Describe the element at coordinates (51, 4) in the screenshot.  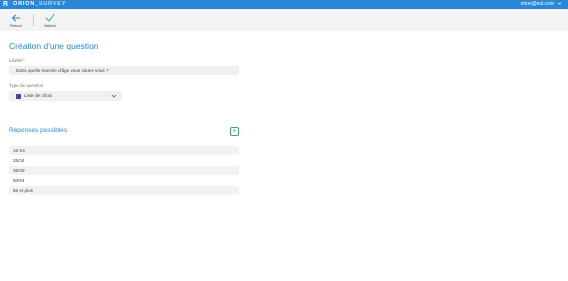
I see `app-name-rest: _SURVEY` at that location.